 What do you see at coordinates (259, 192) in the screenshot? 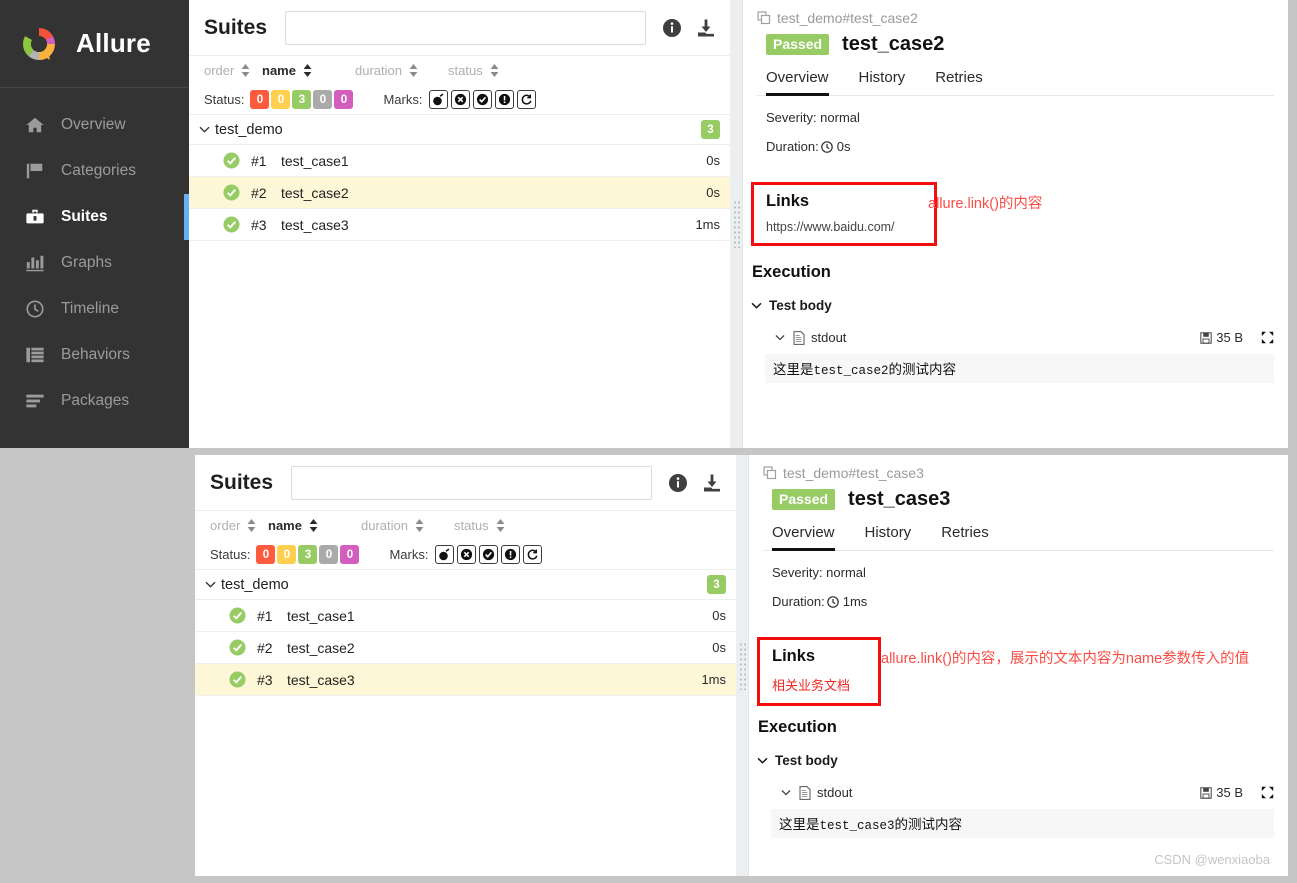
I see `case-number: #2` at bounding box center [259, 192].